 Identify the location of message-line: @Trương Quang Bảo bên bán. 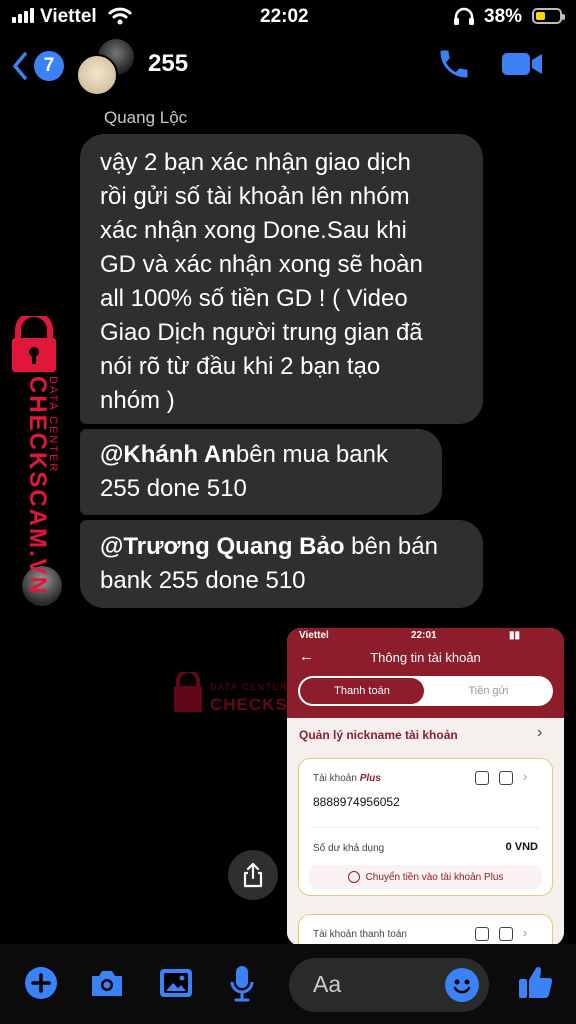
(281, 547).